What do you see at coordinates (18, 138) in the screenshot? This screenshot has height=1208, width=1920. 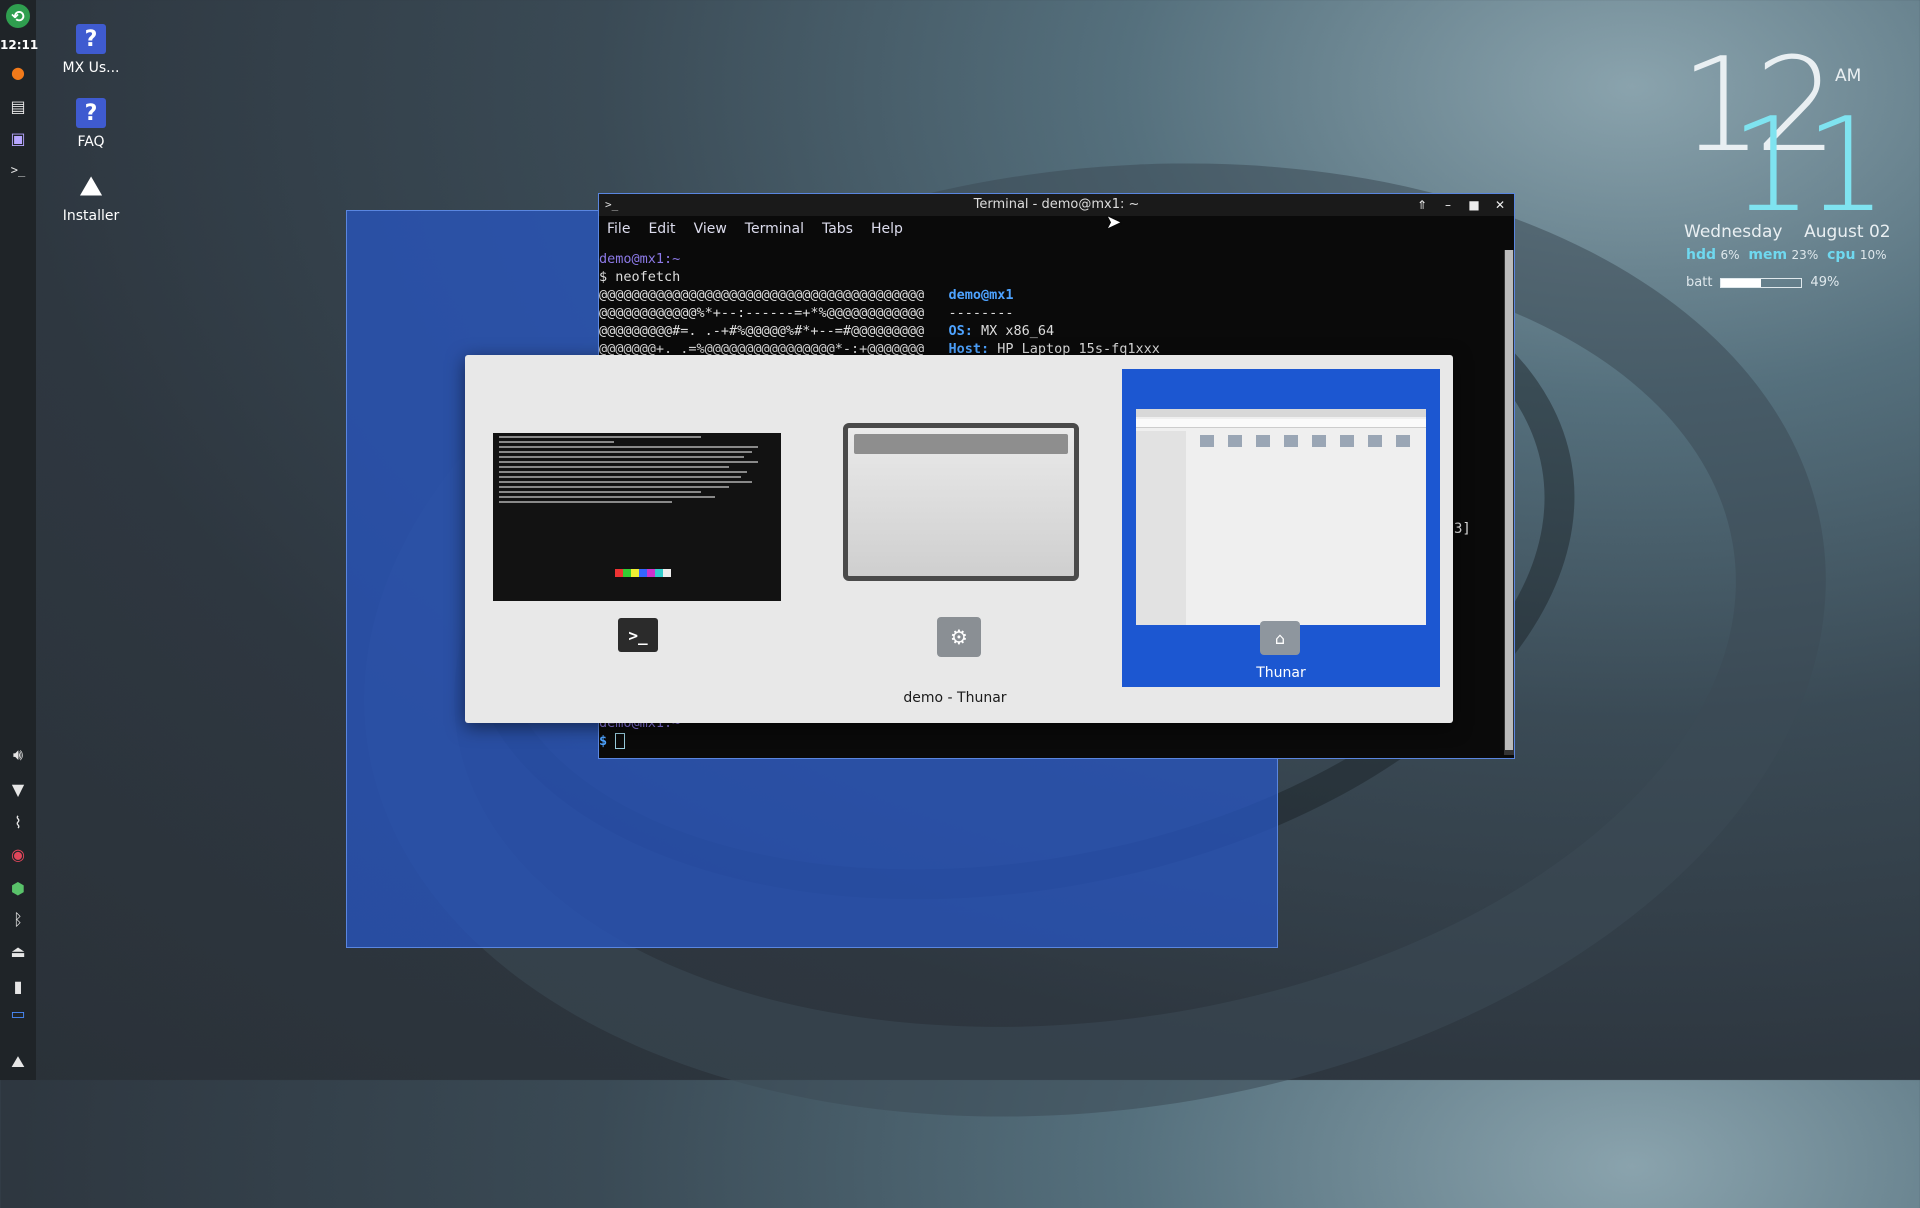 I see `display-icon: ▣` at bounding box center [18, 138].